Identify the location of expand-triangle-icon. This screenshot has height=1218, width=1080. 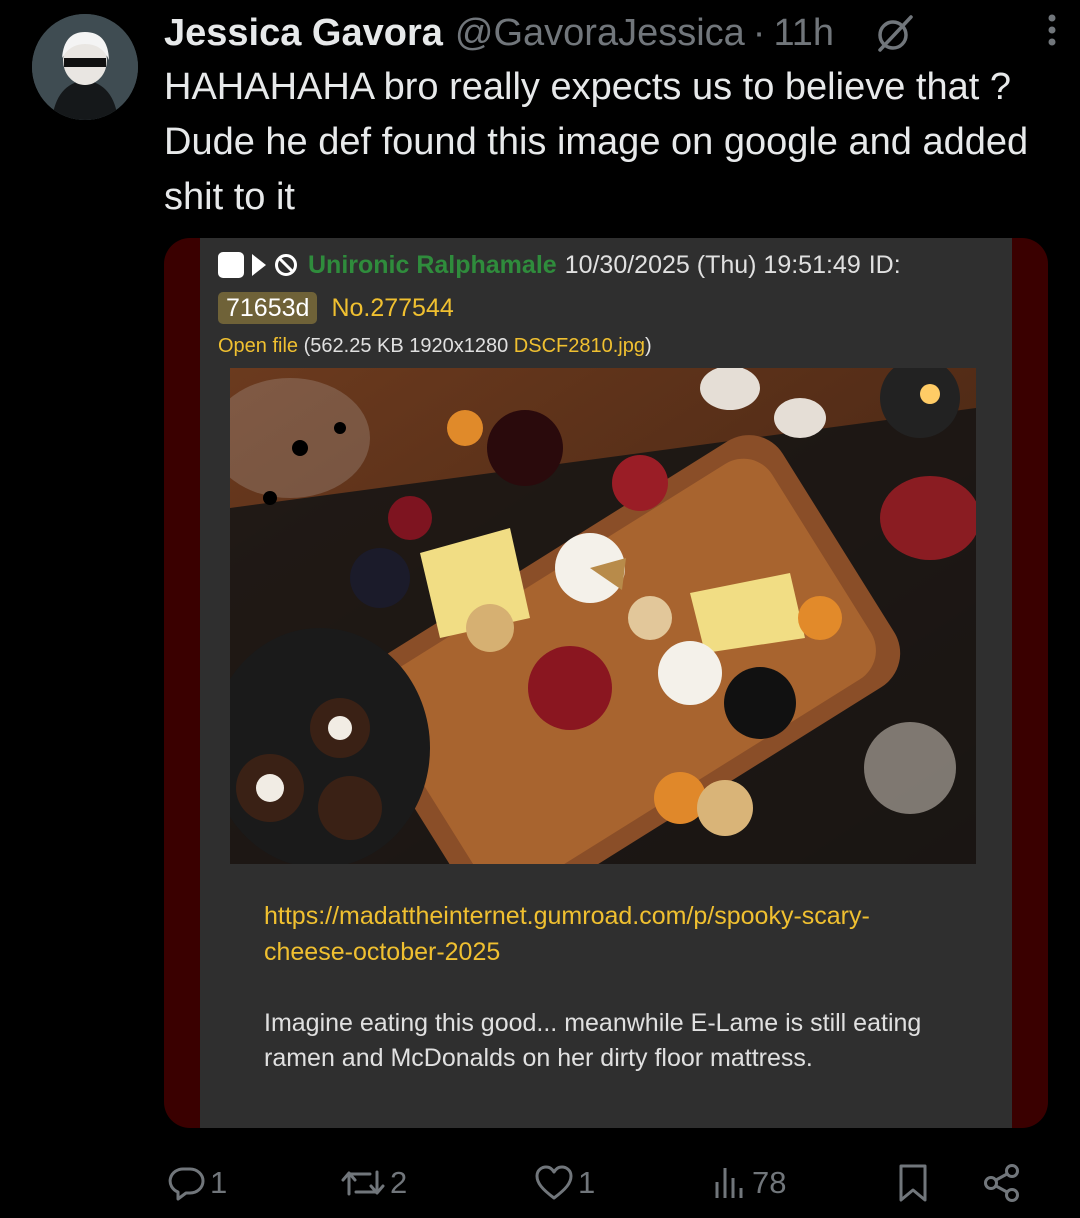
(259, 265).